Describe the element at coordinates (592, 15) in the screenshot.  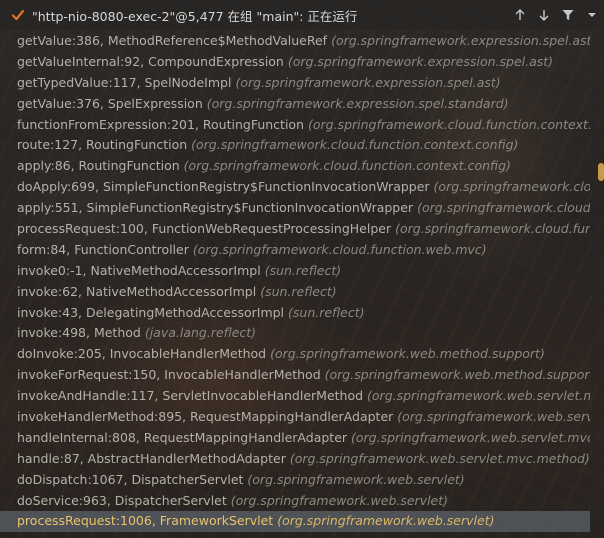
I see `dropdown-icon` at that location.